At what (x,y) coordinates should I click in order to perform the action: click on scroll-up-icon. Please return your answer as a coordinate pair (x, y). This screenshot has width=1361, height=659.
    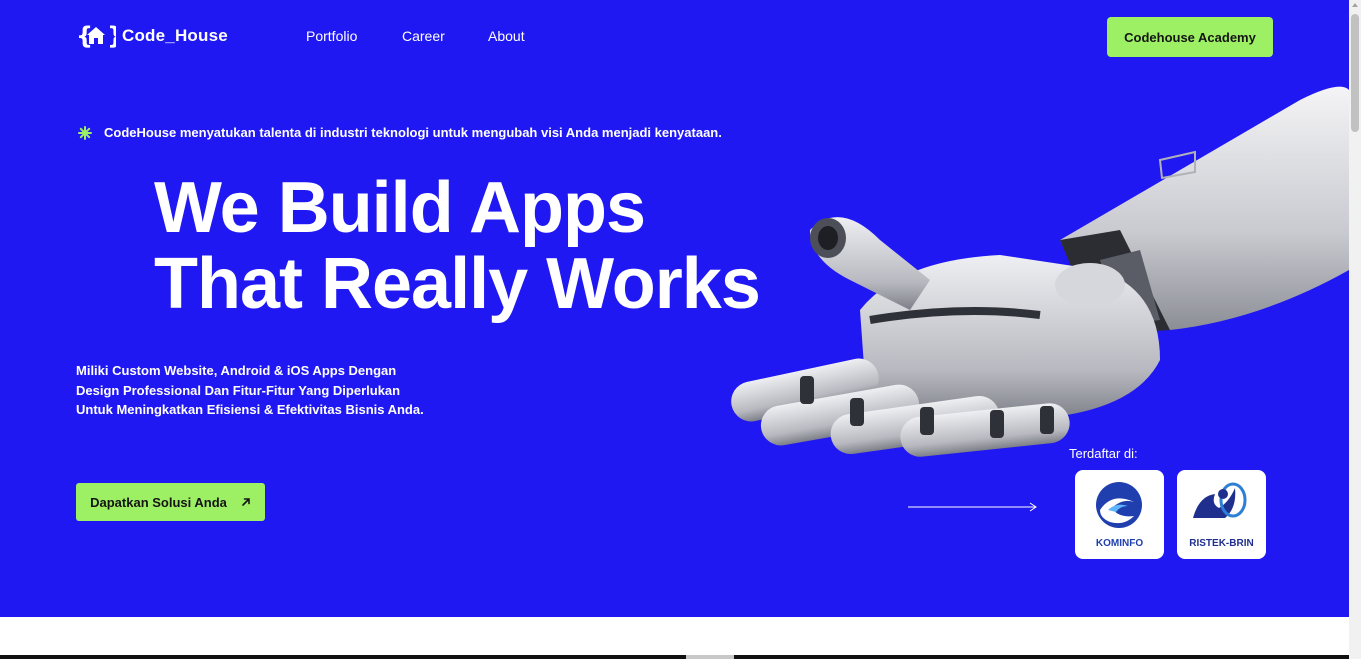
    Looking at the image, I should click on (1355, 5).